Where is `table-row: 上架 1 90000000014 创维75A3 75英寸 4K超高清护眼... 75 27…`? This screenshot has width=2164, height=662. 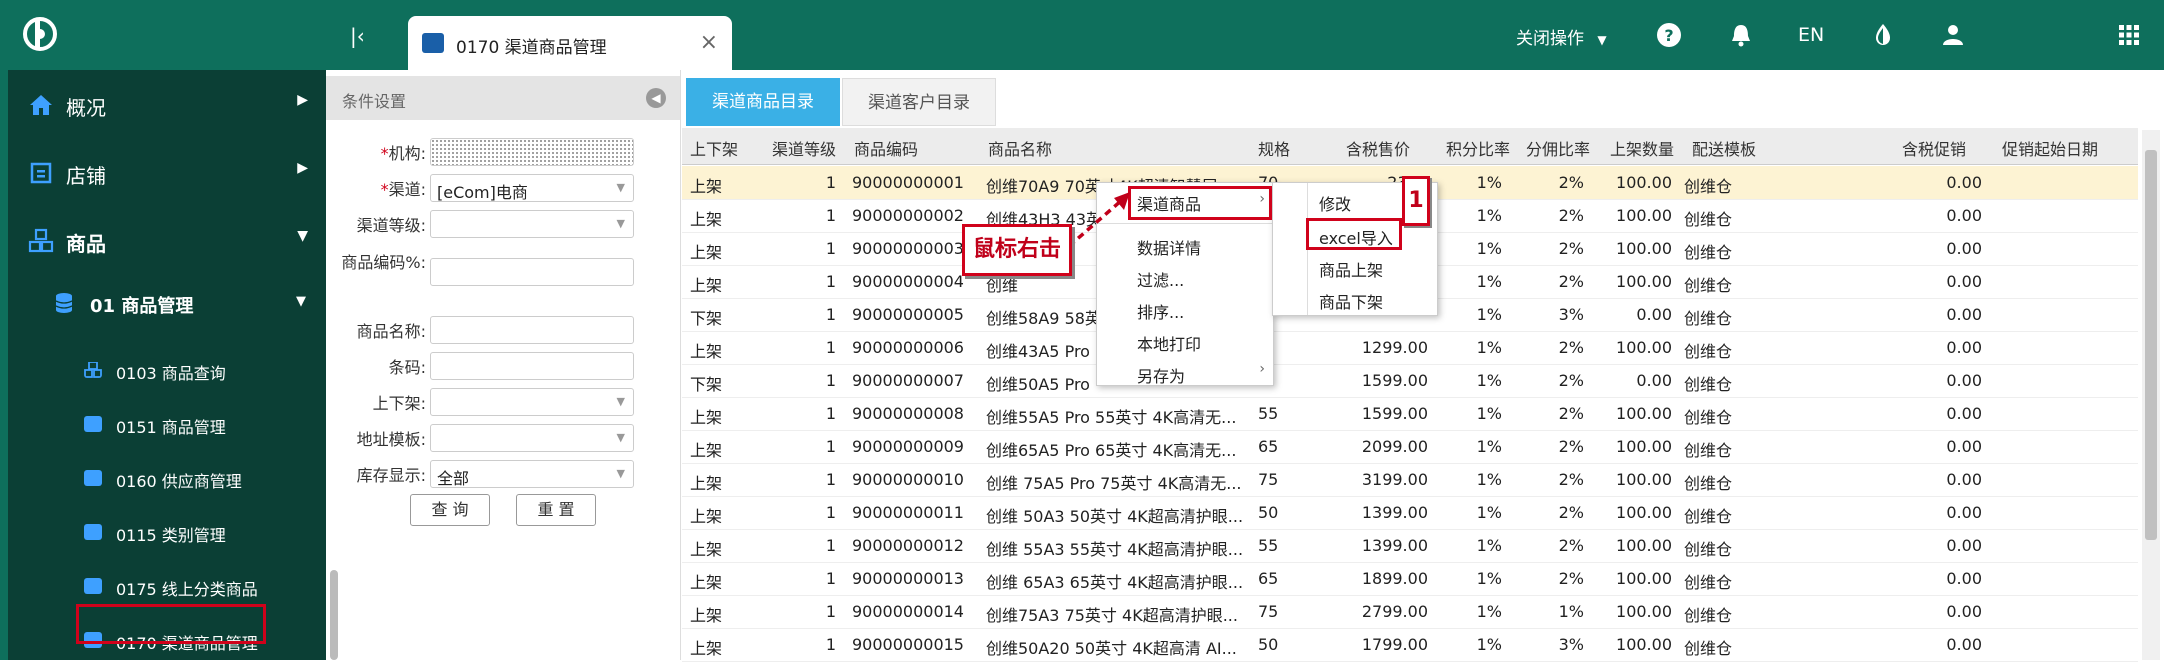 table-row: 上架 1 90000000014 创维75A3 75英寸 4K超高清护眼... 75 27… is located at coordinates (1410, 612).